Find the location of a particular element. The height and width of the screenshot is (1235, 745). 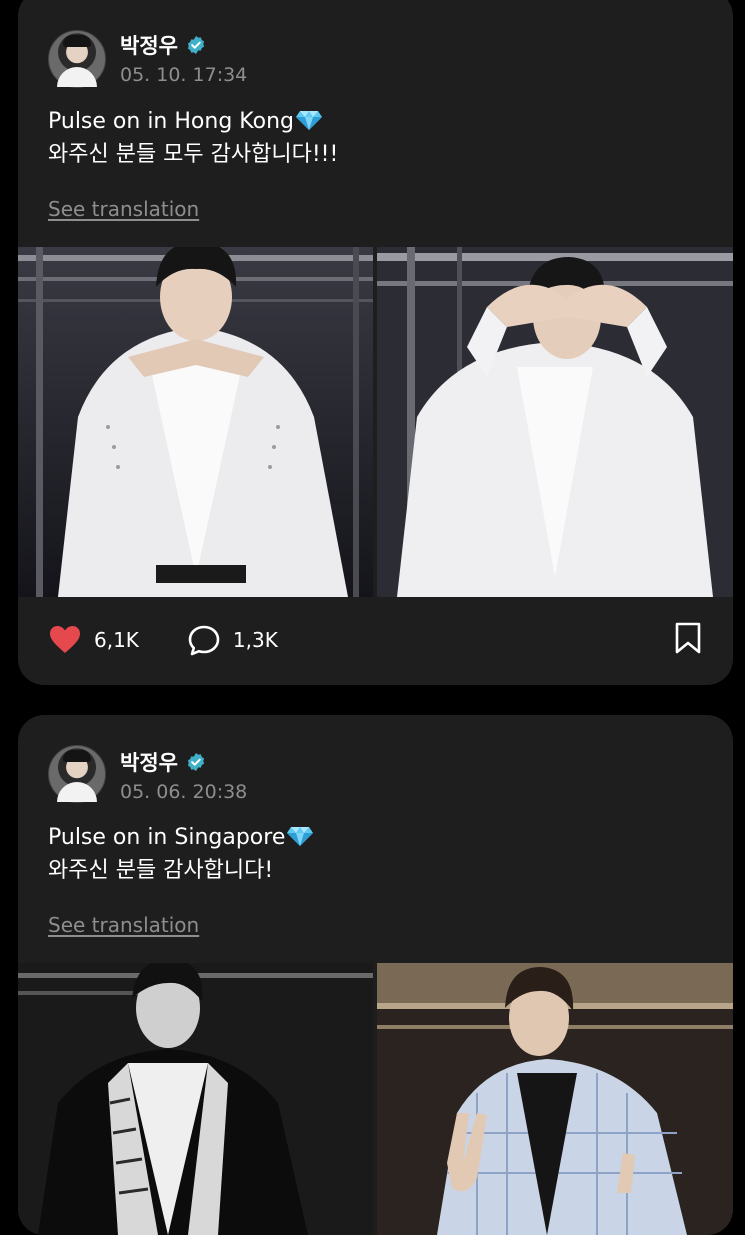

like-button: 6,1K is located at coordinates (93, 640).